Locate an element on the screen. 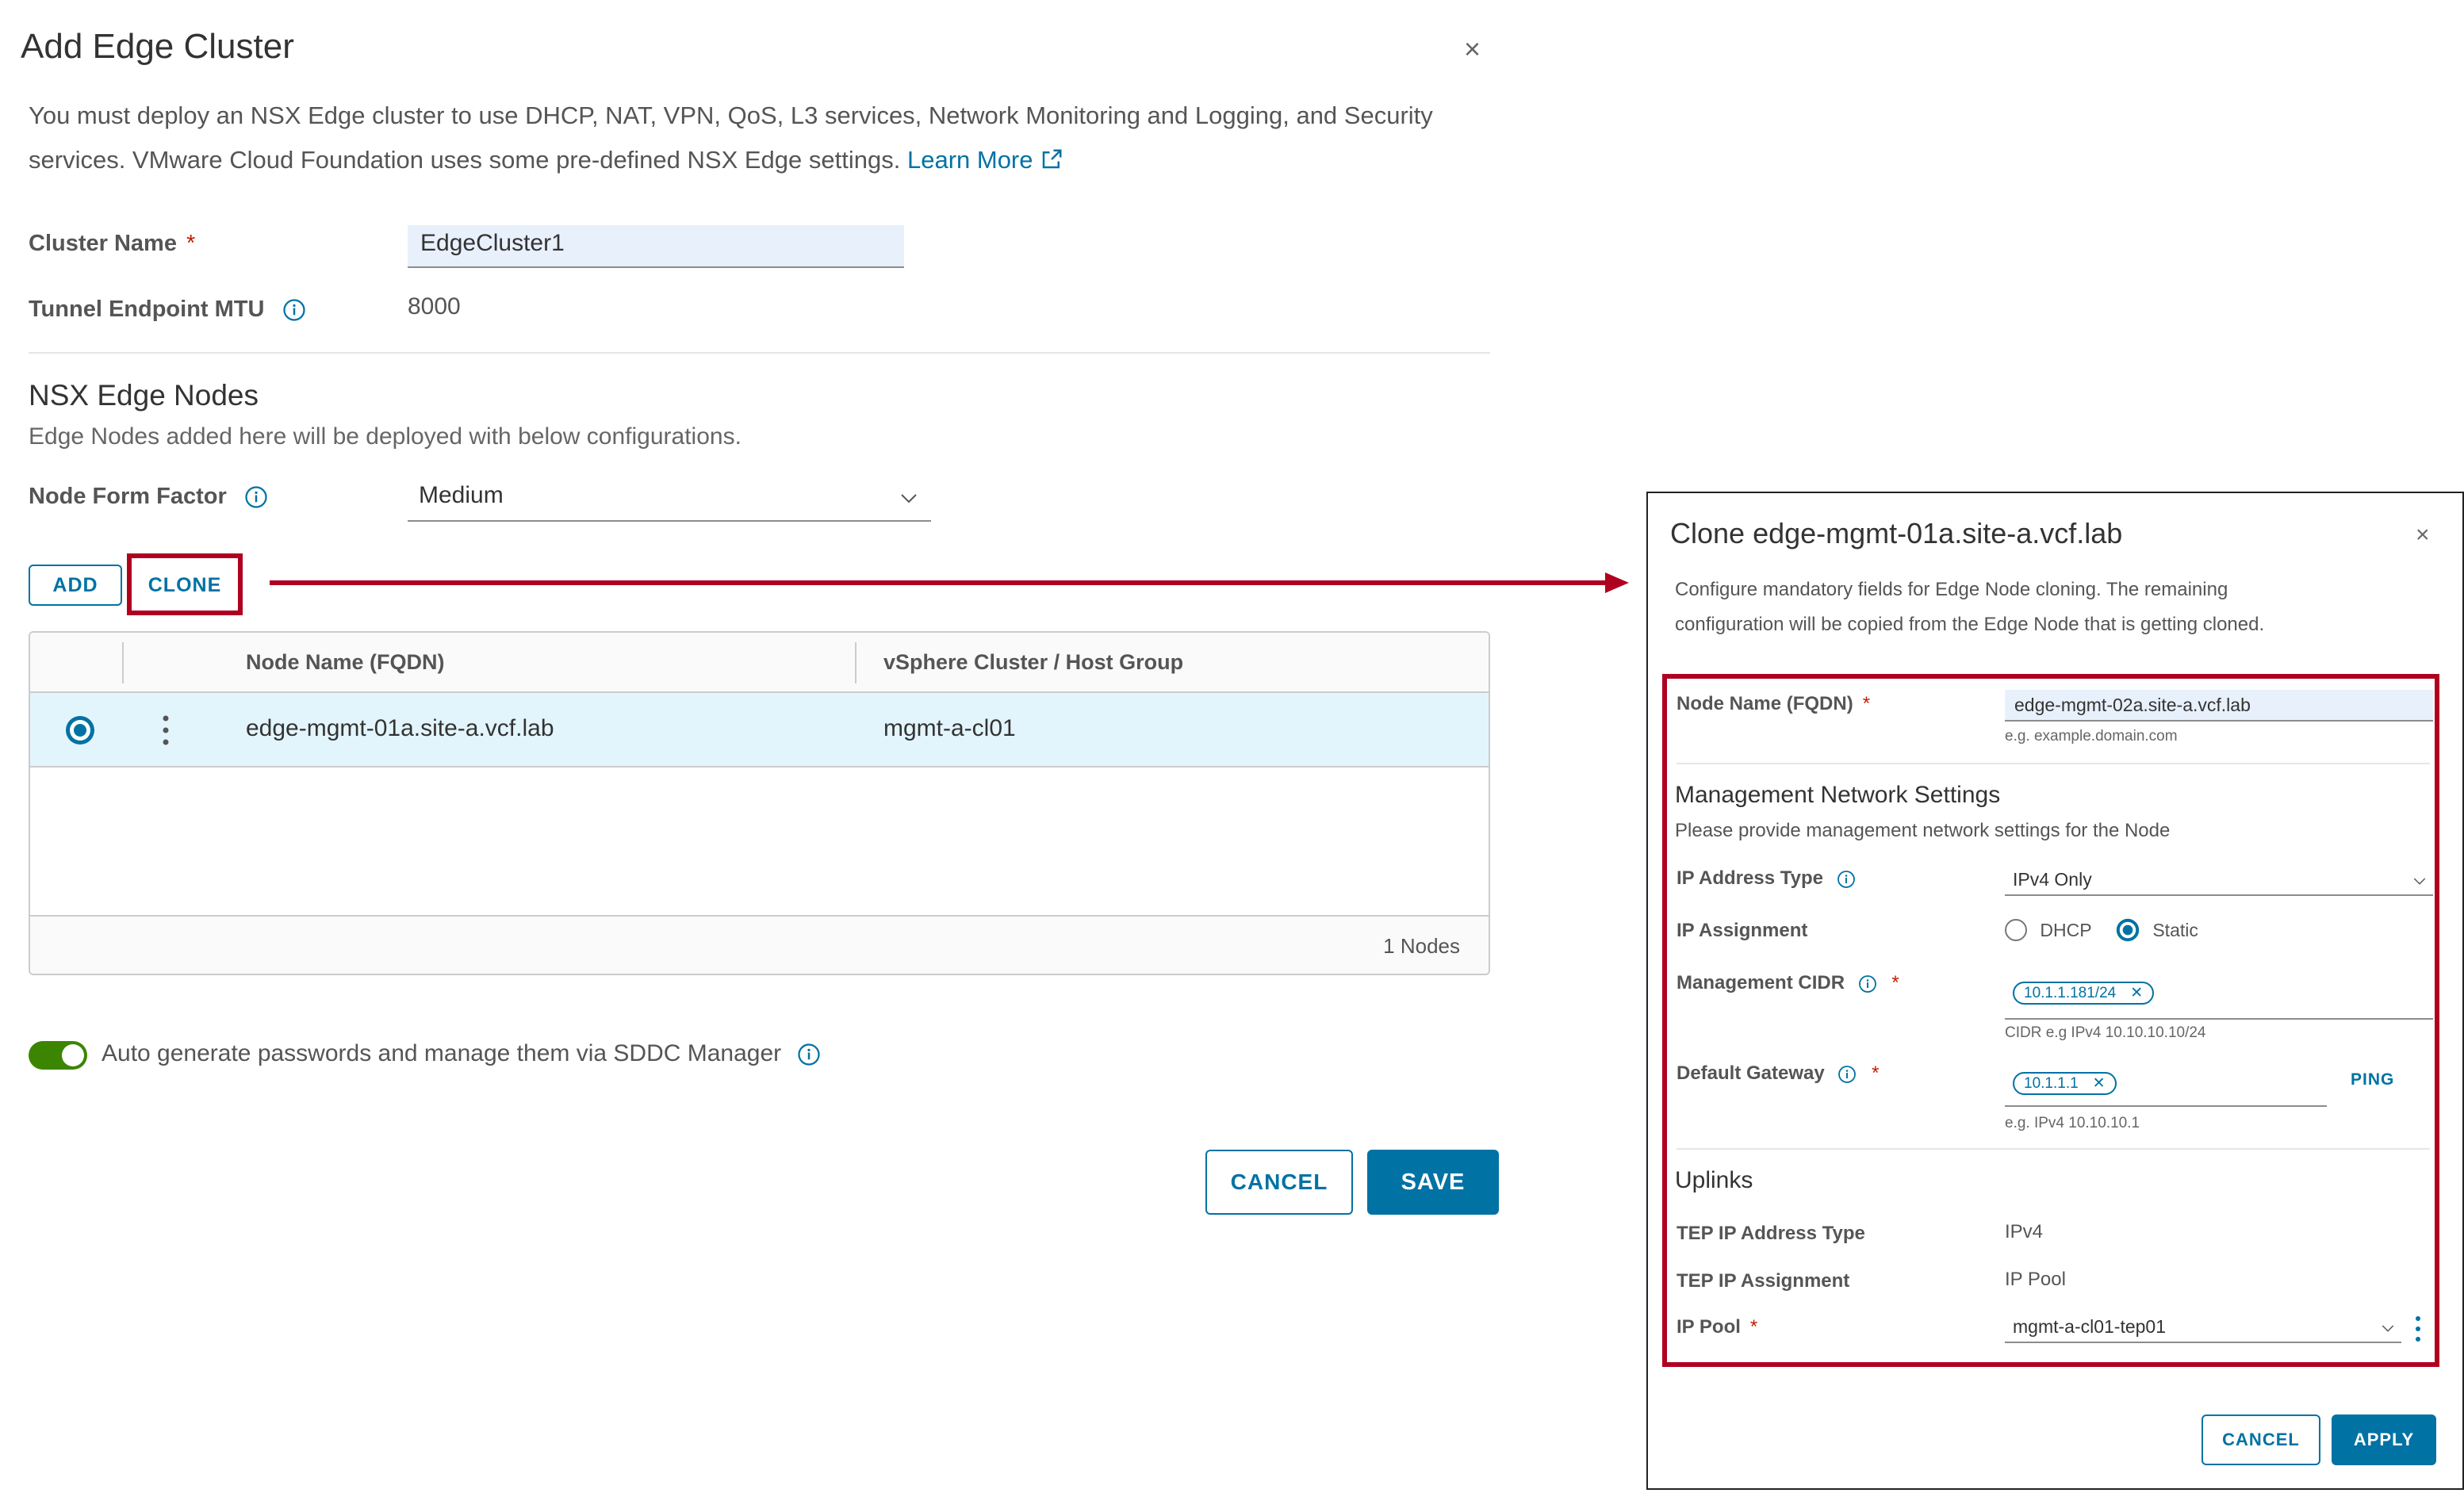  radio-static-selected is located at coordinates (2128, 930).